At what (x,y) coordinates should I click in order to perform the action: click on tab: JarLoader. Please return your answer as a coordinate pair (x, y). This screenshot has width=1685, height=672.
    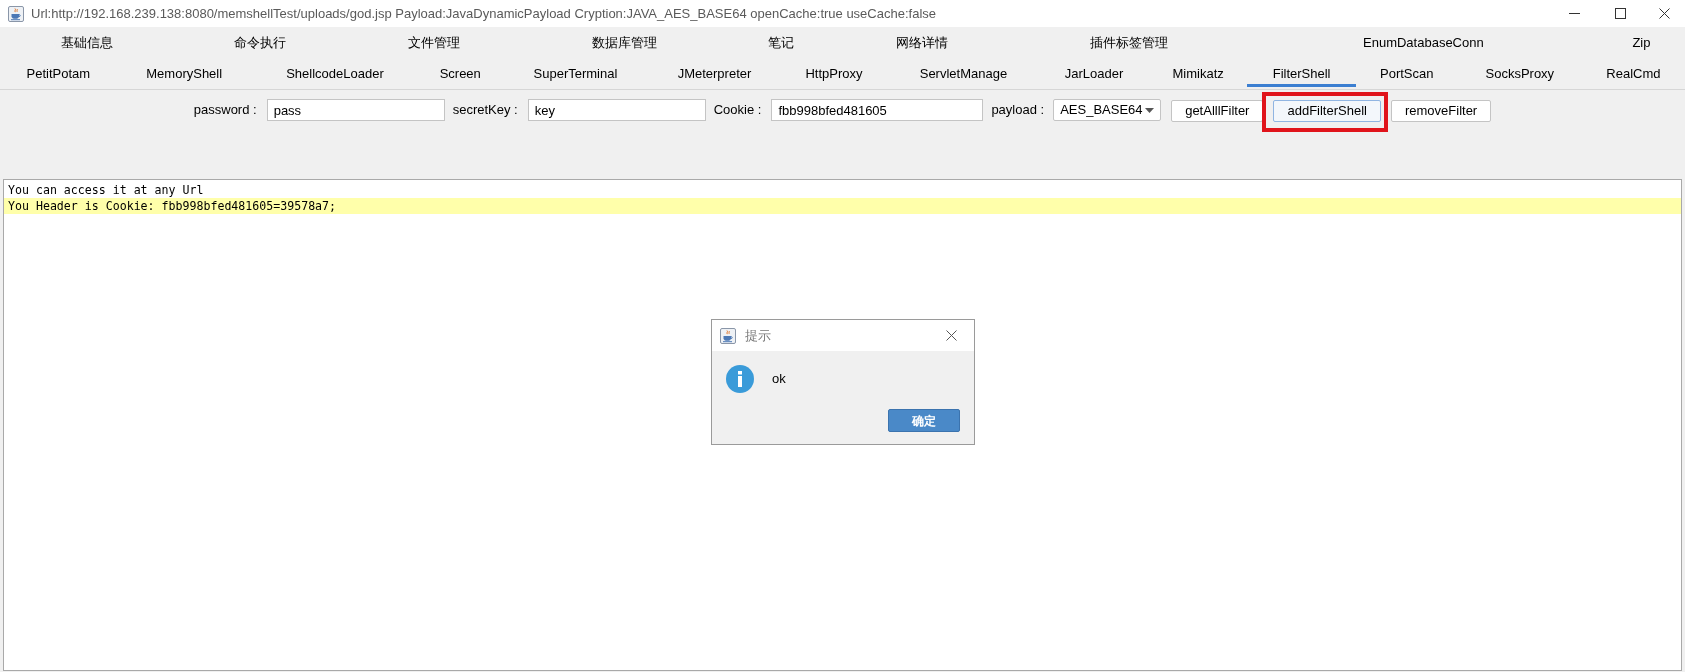
    Looking at the image, I should click on (1094, 73).